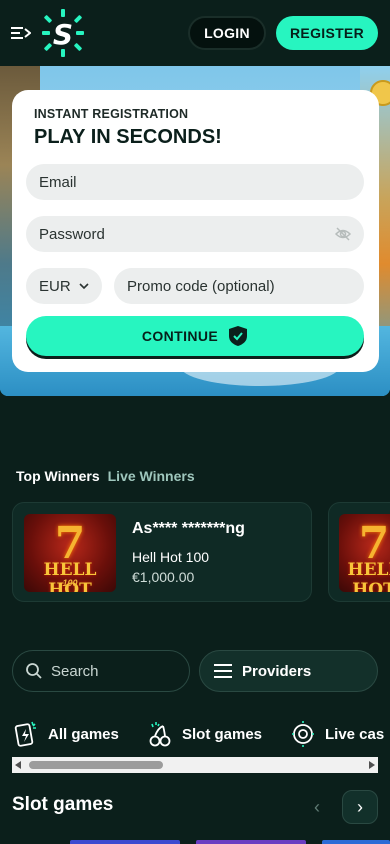 The height and width of the screenshot is (844, 390). Describe the element at coordinates (151, 476) in the screenshot. I see `tab-live-winners: Live Winners` at that location.